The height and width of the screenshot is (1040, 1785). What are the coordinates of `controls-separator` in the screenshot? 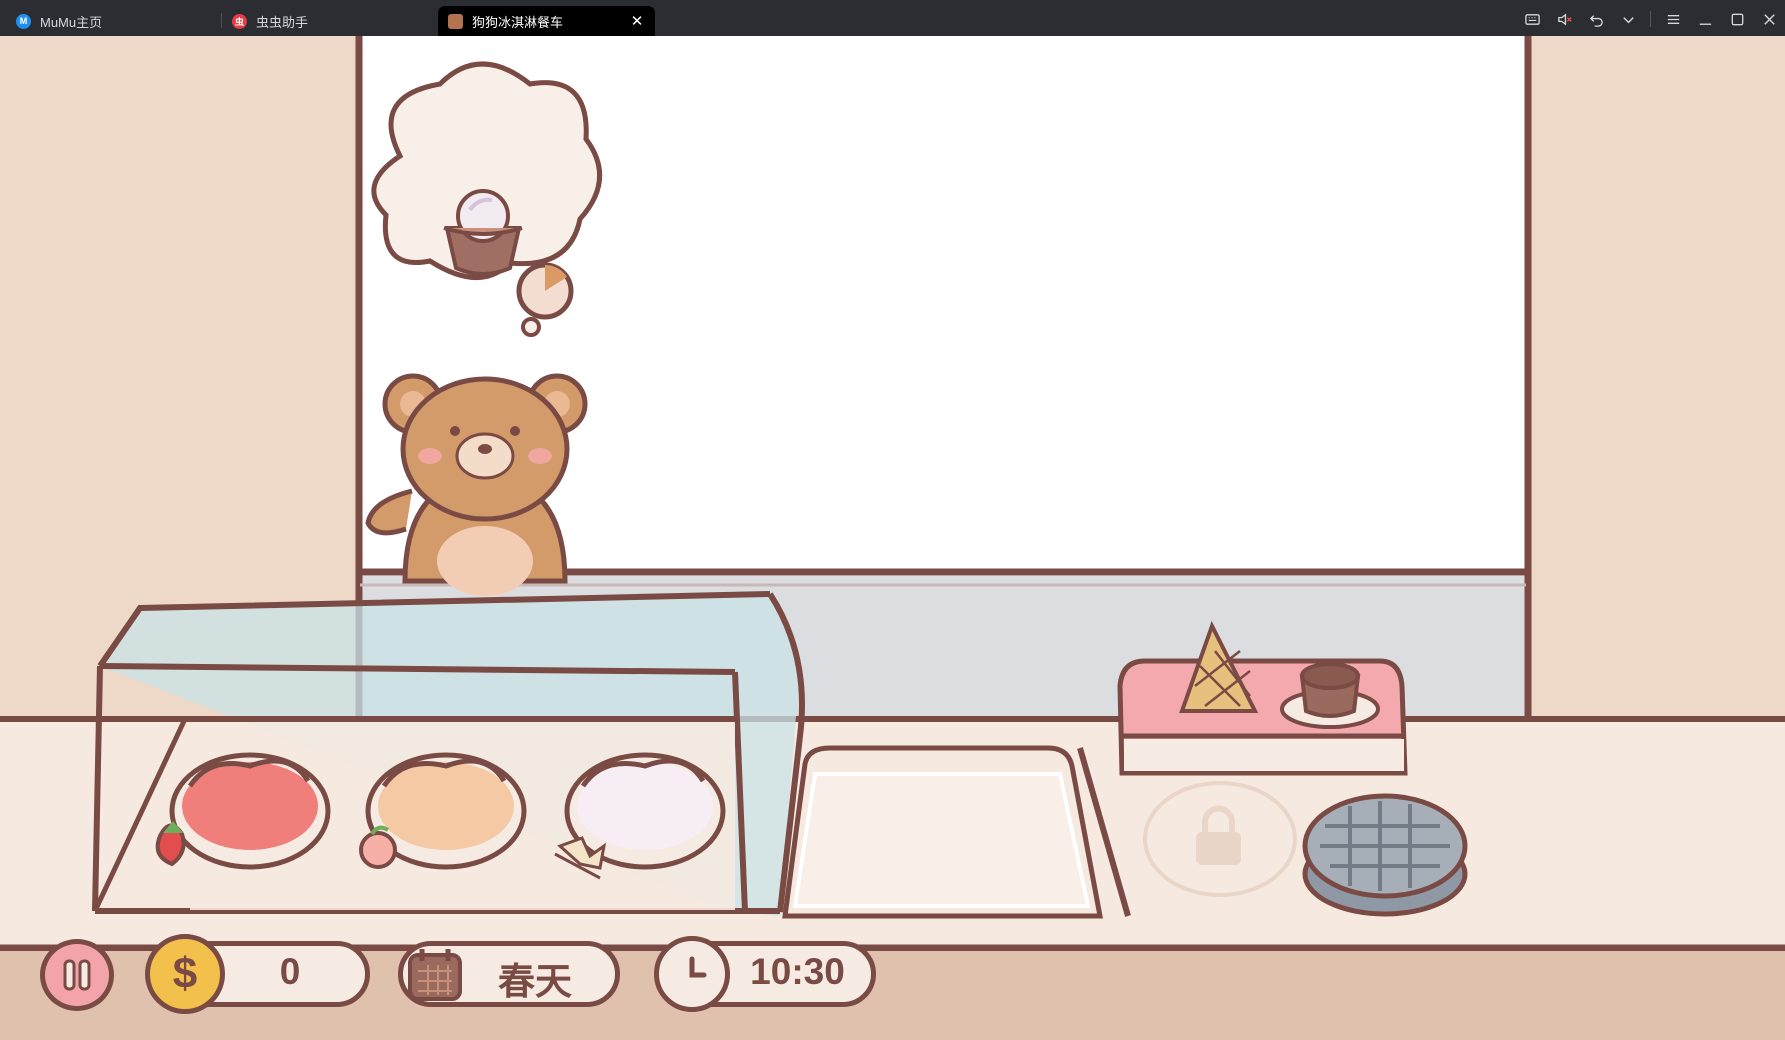 It's located at (1650, 19).